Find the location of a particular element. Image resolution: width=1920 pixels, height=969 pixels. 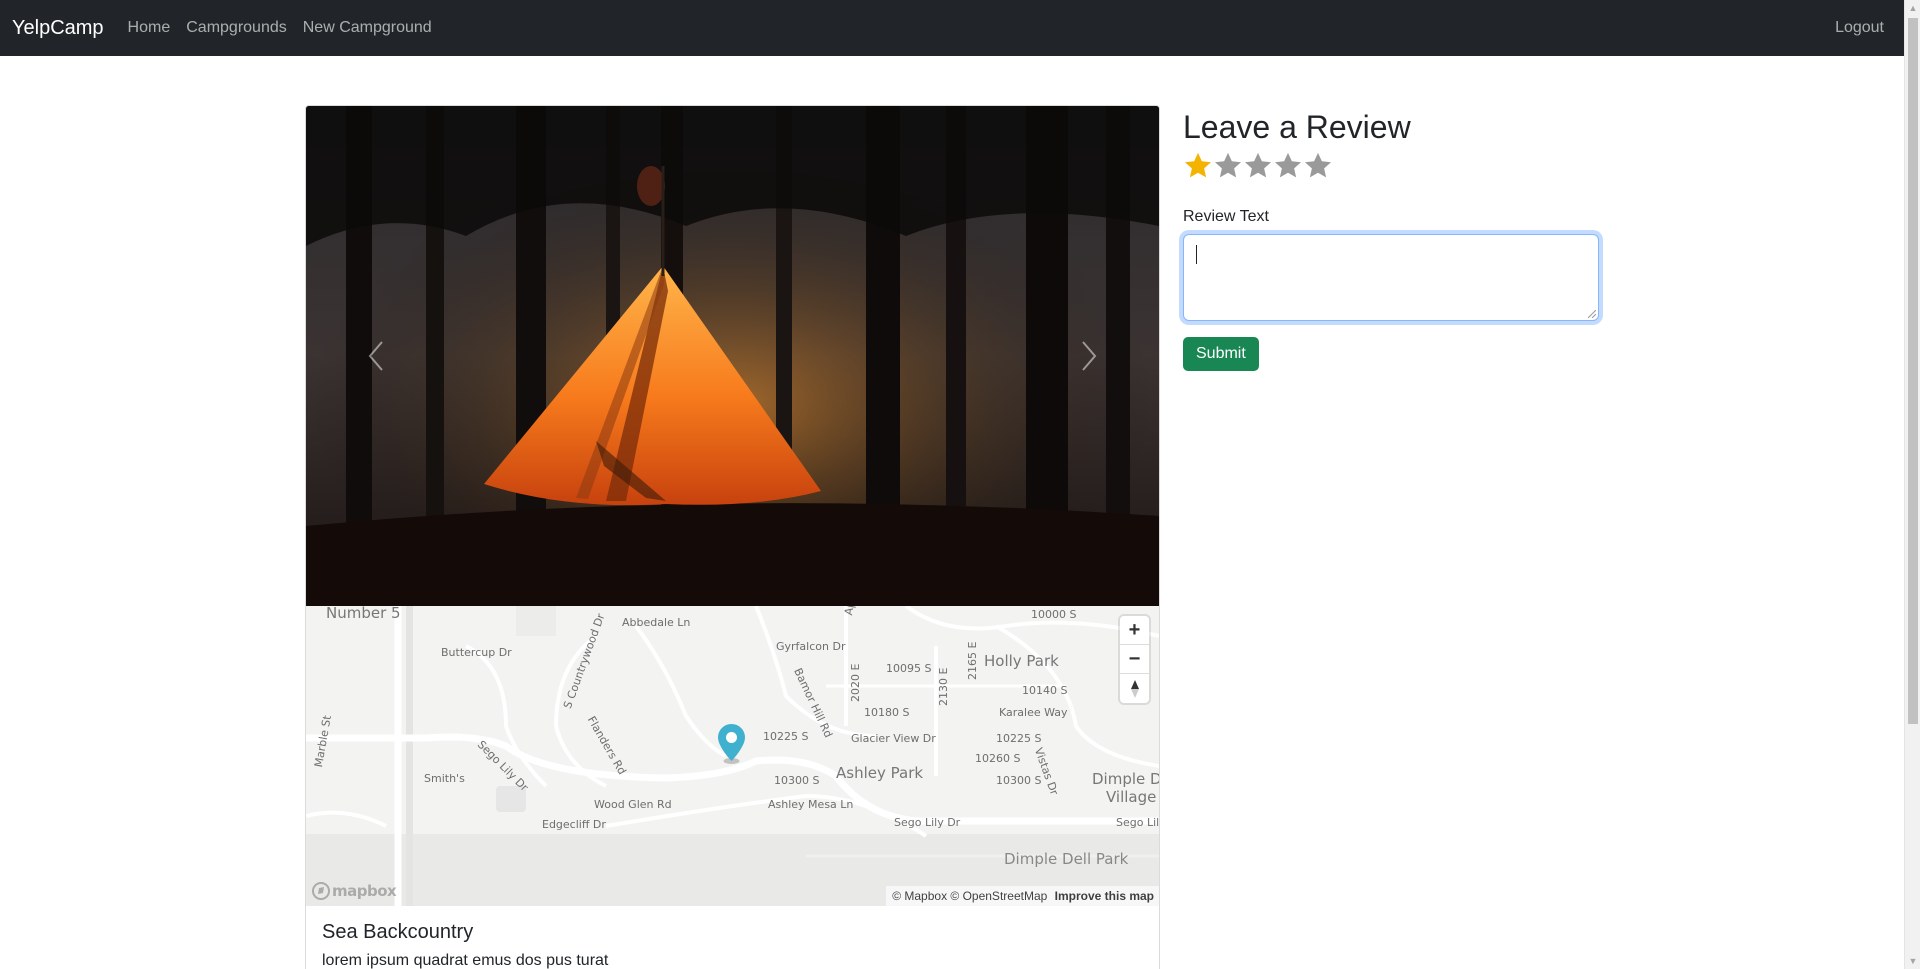

resize-handle-icon is located at coordinates (1592, 314).